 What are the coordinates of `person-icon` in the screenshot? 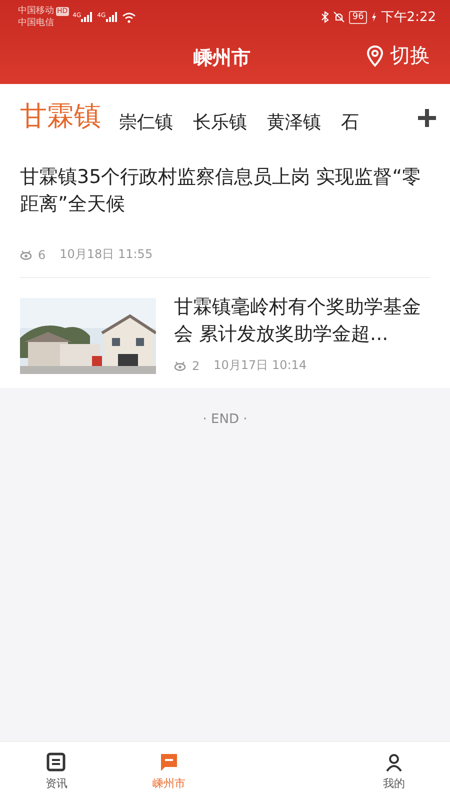 It's located at (394, 762).